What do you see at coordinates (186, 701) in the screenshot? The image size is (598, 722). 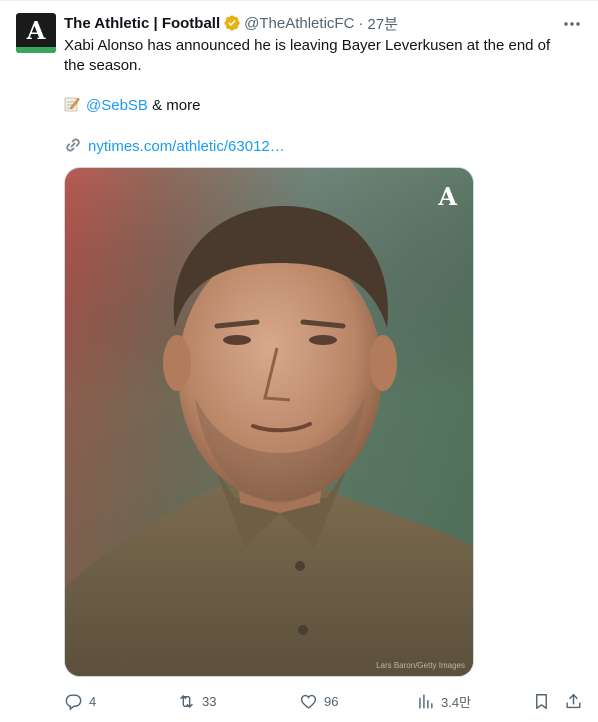 I see `retweet-icon` at bounding box center [186, 701].